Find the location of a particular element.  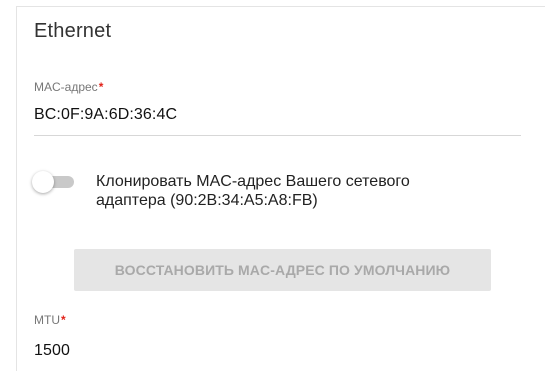

mac-field-label: MAC-адрес* is located at coordinates (68, 87).